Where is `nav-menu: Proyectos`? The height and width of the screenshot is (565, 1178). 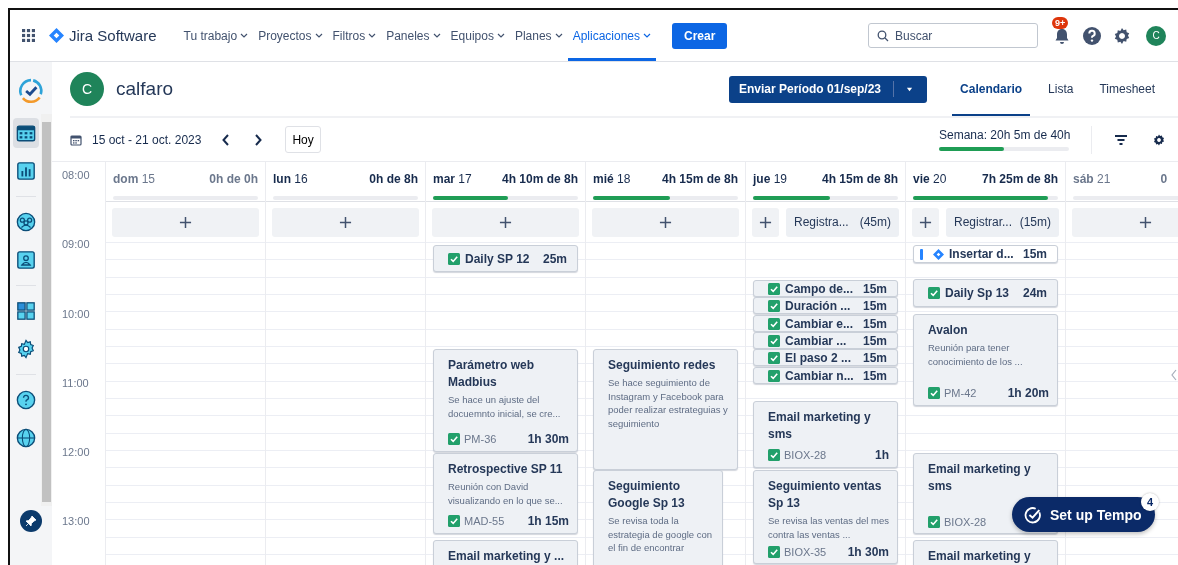
nav-menu: Proyectos is located at coordinates (290, 35).